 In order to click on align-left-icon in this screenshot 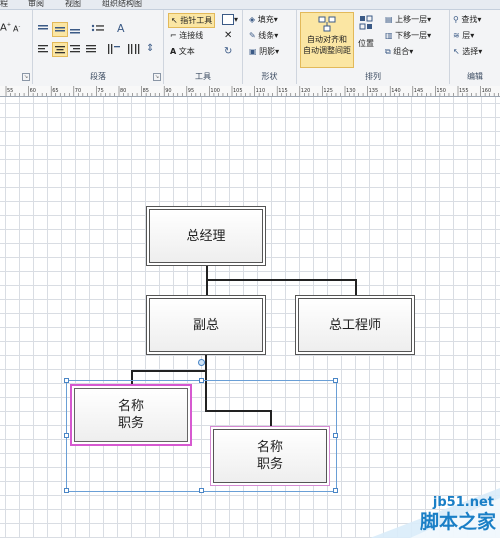, I will do `click(43, 49)`.